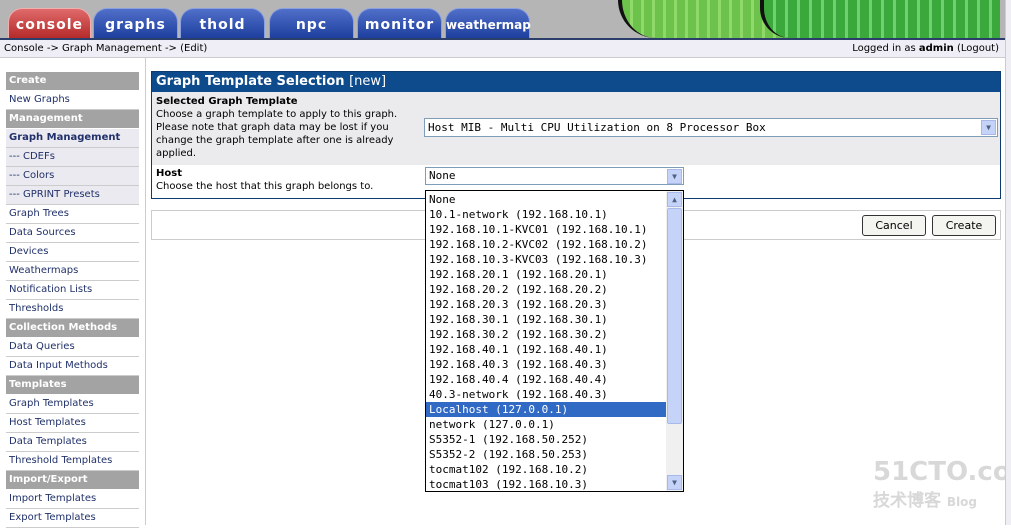 Image resolution: width=1011 pixels, height=528 pixels. I want to click on cancel-button: Cancel, so click(894, 225).